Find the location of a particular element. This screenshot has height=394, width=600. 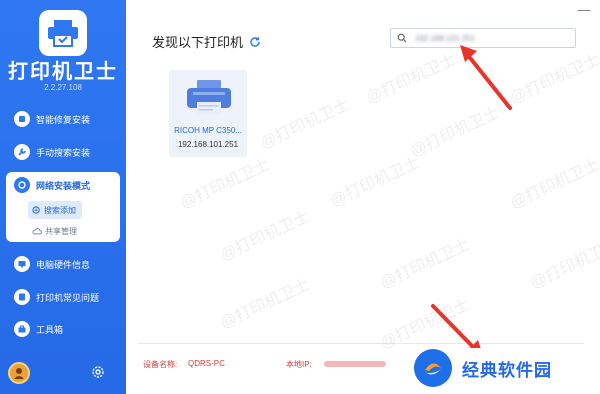

page-title: 发现以下打印机 is located at coordinates (206, 41).